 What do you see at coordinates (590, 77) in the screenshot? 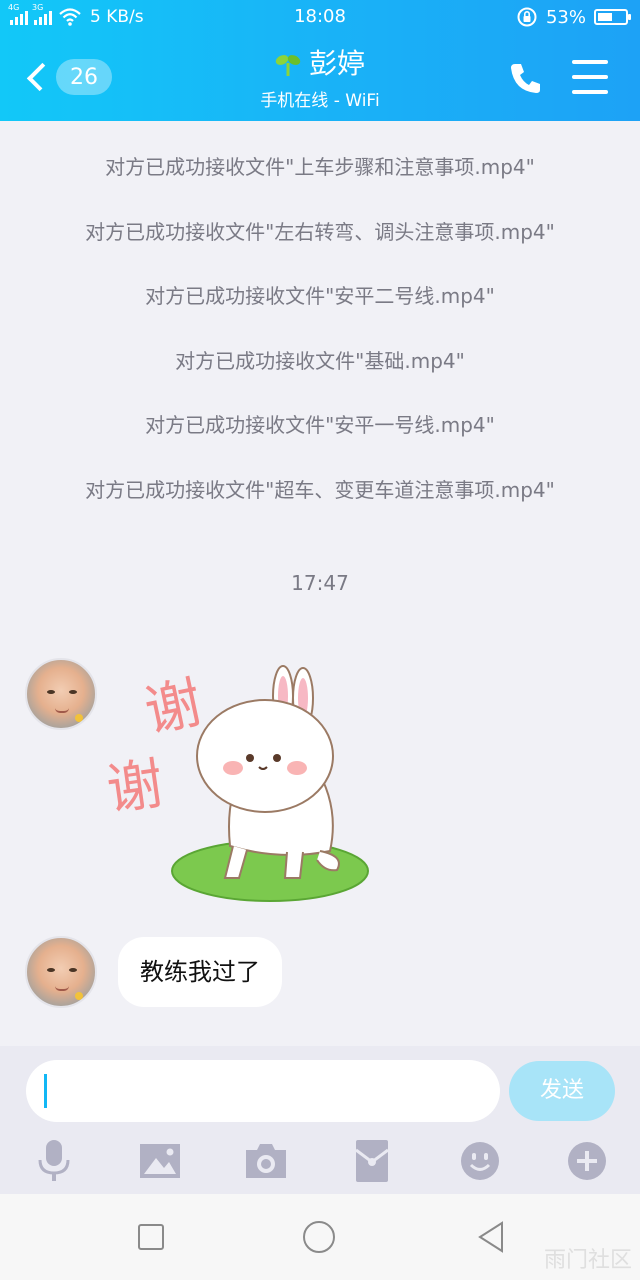
I see `menu-icon` at bounding box center [590, 77].